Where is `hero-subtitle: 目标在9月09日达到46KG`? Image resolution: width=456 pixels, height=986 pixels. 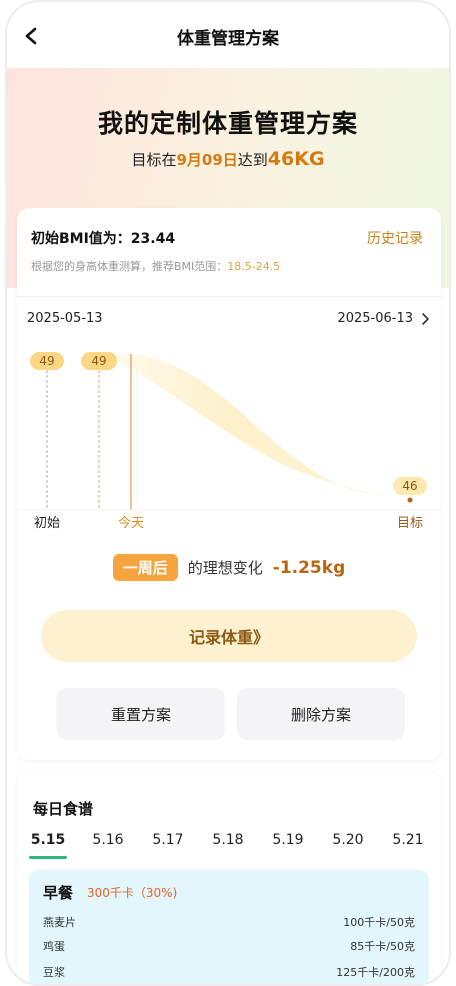 hero-subtitle: 目标在9月09日达到46KG is located at coordinates (228, 159).